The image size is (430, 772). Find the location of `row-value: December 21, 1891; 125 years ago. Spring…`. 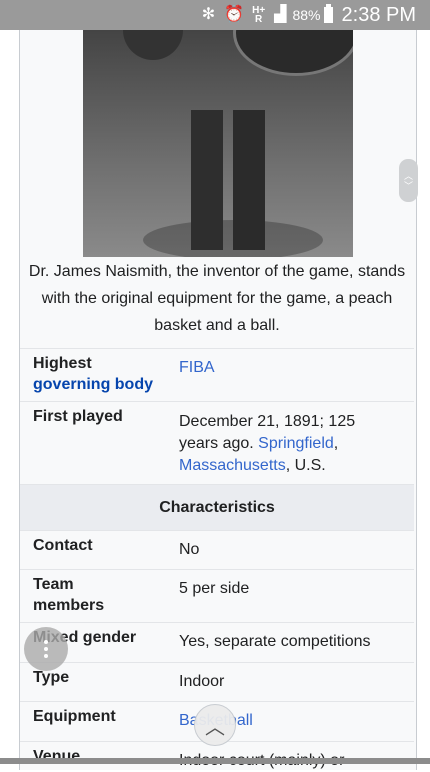

row-value: December 21, 1891; 125 years ago. Spring… is located at coordinates (274, 444).